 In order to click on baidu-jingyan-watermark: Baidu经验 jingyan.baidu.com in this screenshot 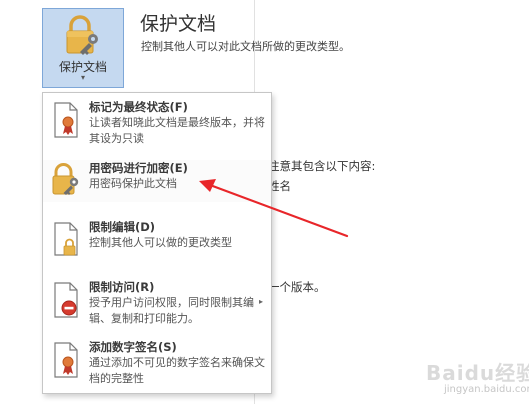, I will do `click(477, 379)`.